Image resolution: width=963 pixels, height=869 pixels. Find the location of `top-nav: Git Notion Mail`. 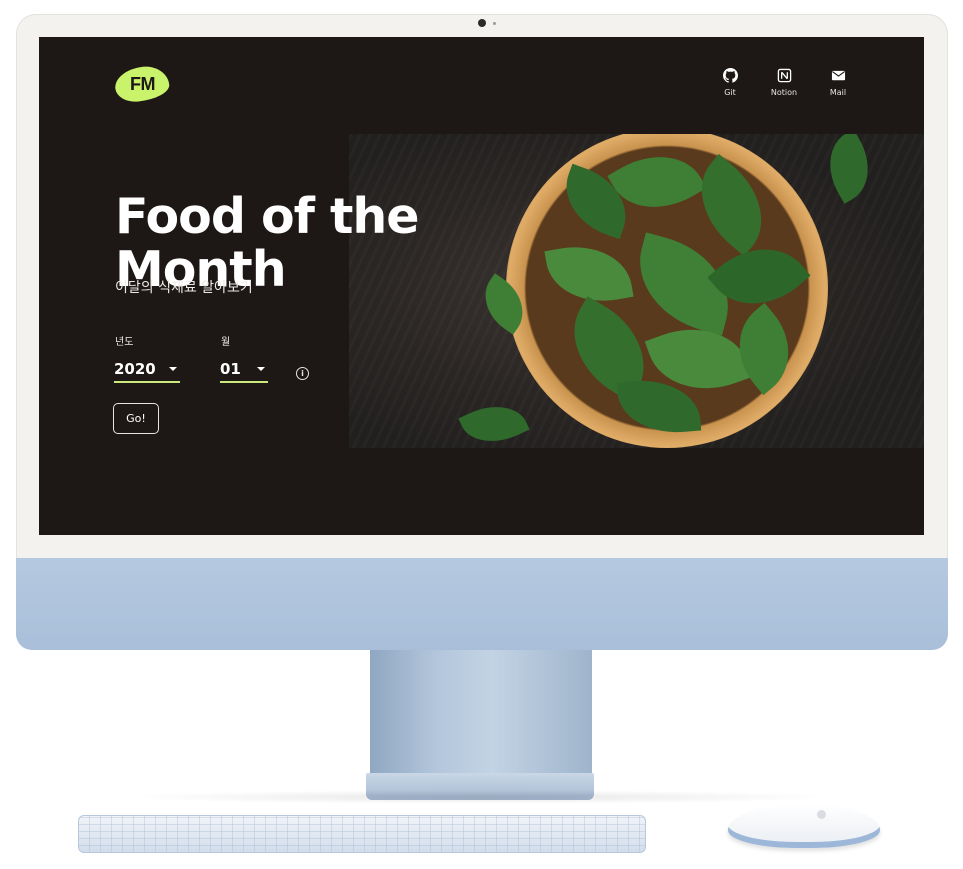

top-nav: Git Notion Mail is located at coordinates (784, 82).